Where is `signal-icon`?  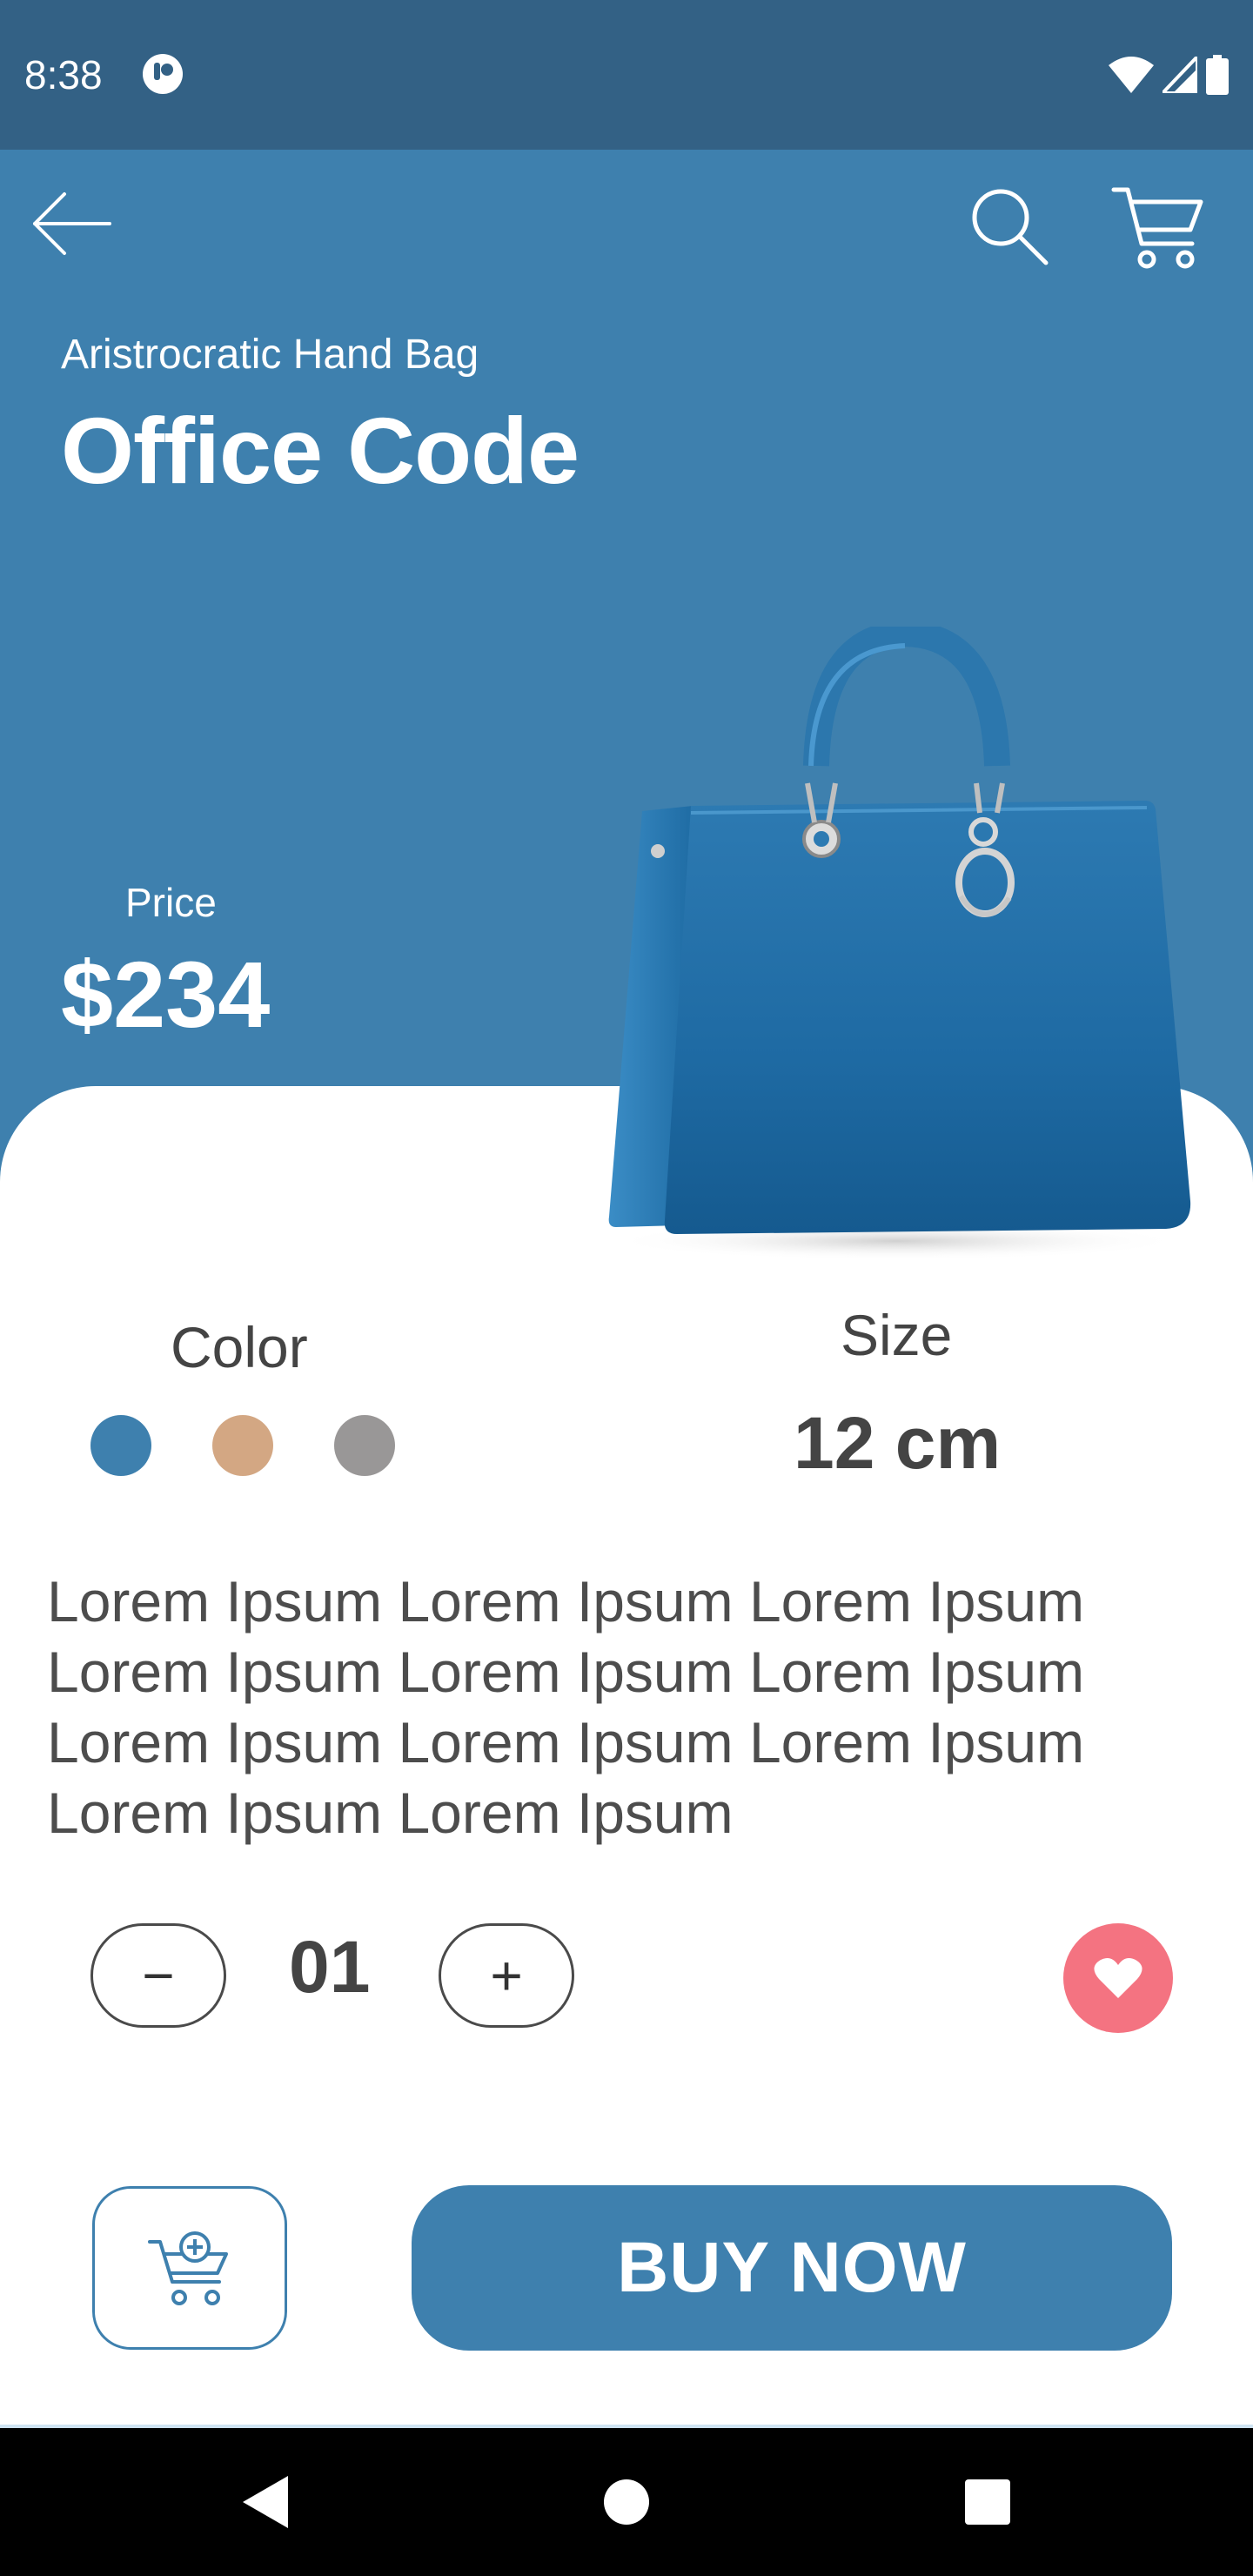
signal-icon is located at coordinates (1180, 75).